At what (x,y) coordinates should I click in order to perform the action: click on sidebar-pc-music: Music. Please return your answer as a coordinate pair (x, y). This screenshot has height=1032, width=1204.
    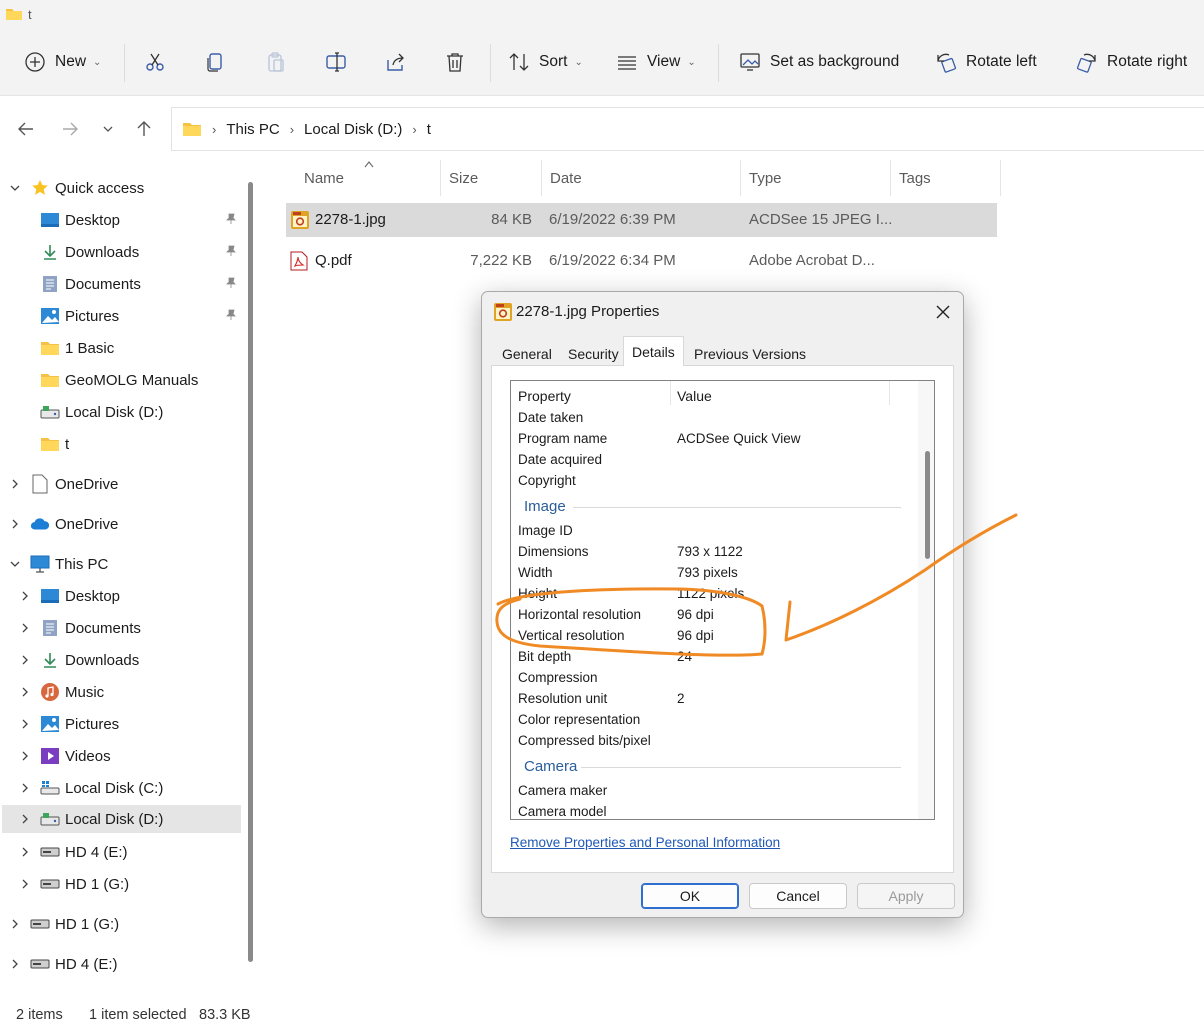
    Looking at the image, I should click on (121, 692).